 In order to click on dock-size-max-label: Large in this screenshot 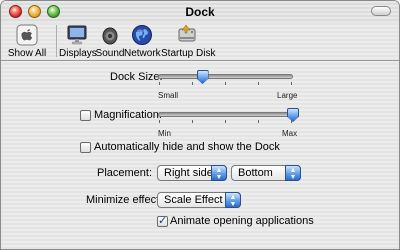, I will do `click(287, 95)`.